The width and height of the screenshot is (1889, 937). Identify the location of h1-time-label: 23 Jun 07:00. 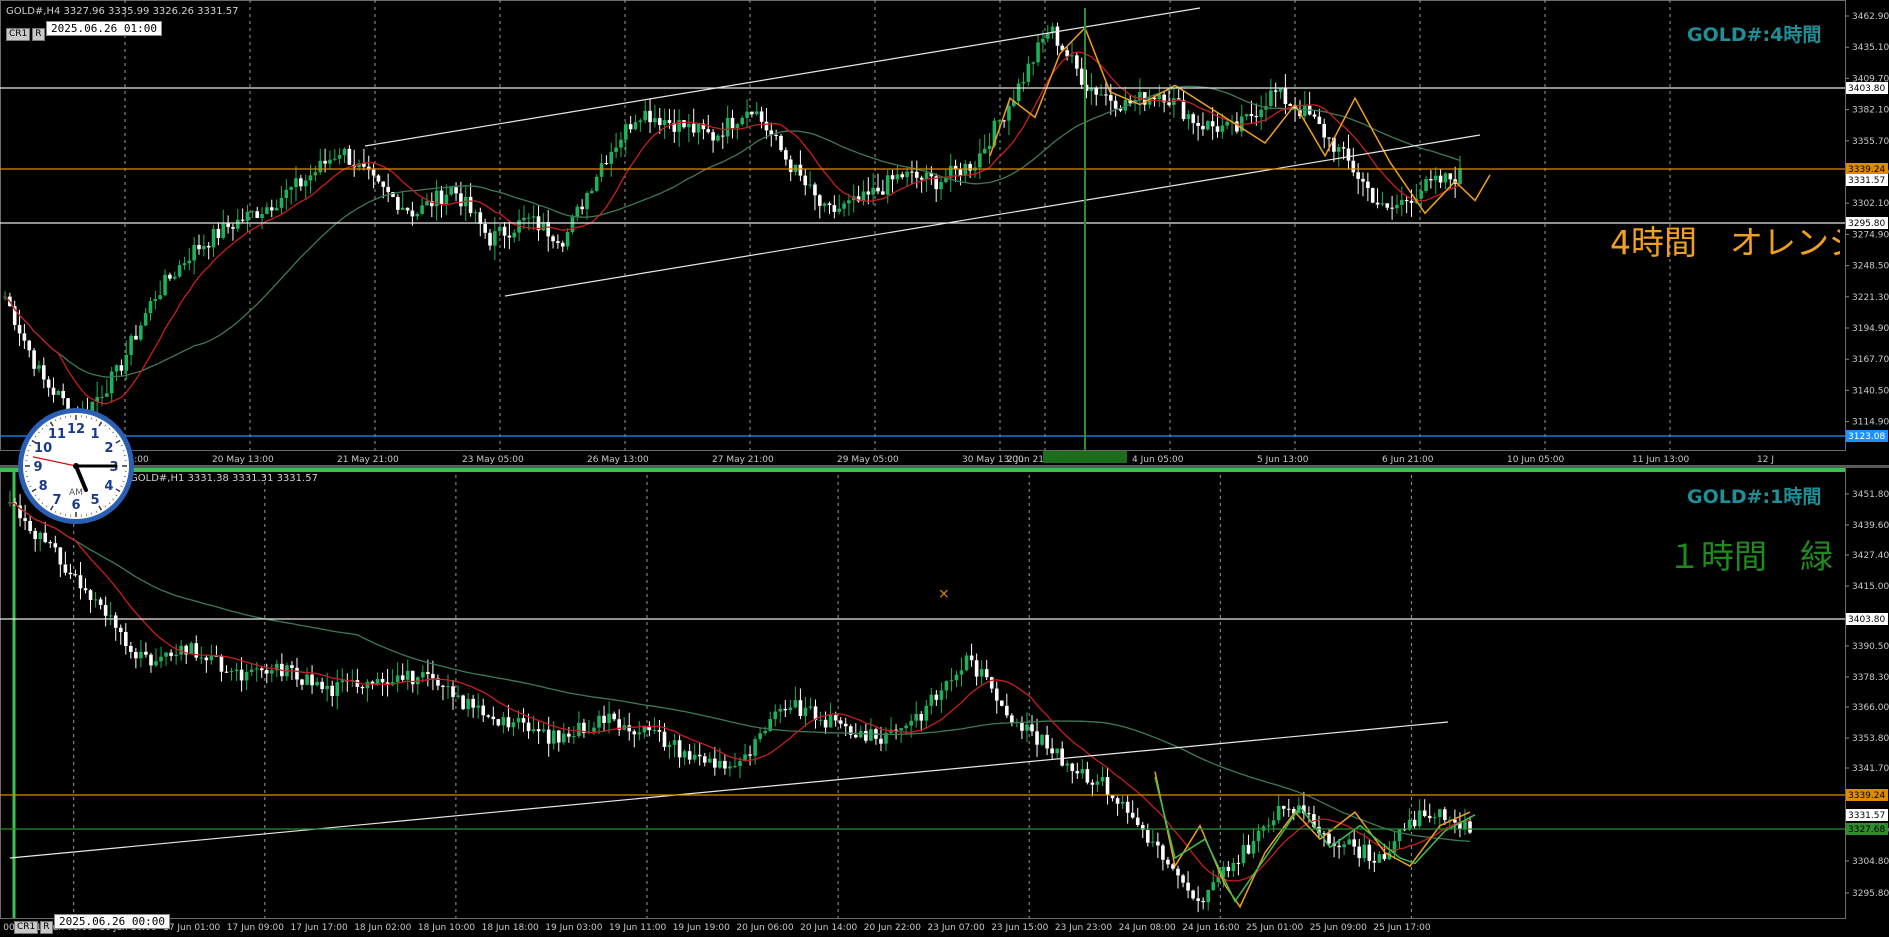
(956, 928).